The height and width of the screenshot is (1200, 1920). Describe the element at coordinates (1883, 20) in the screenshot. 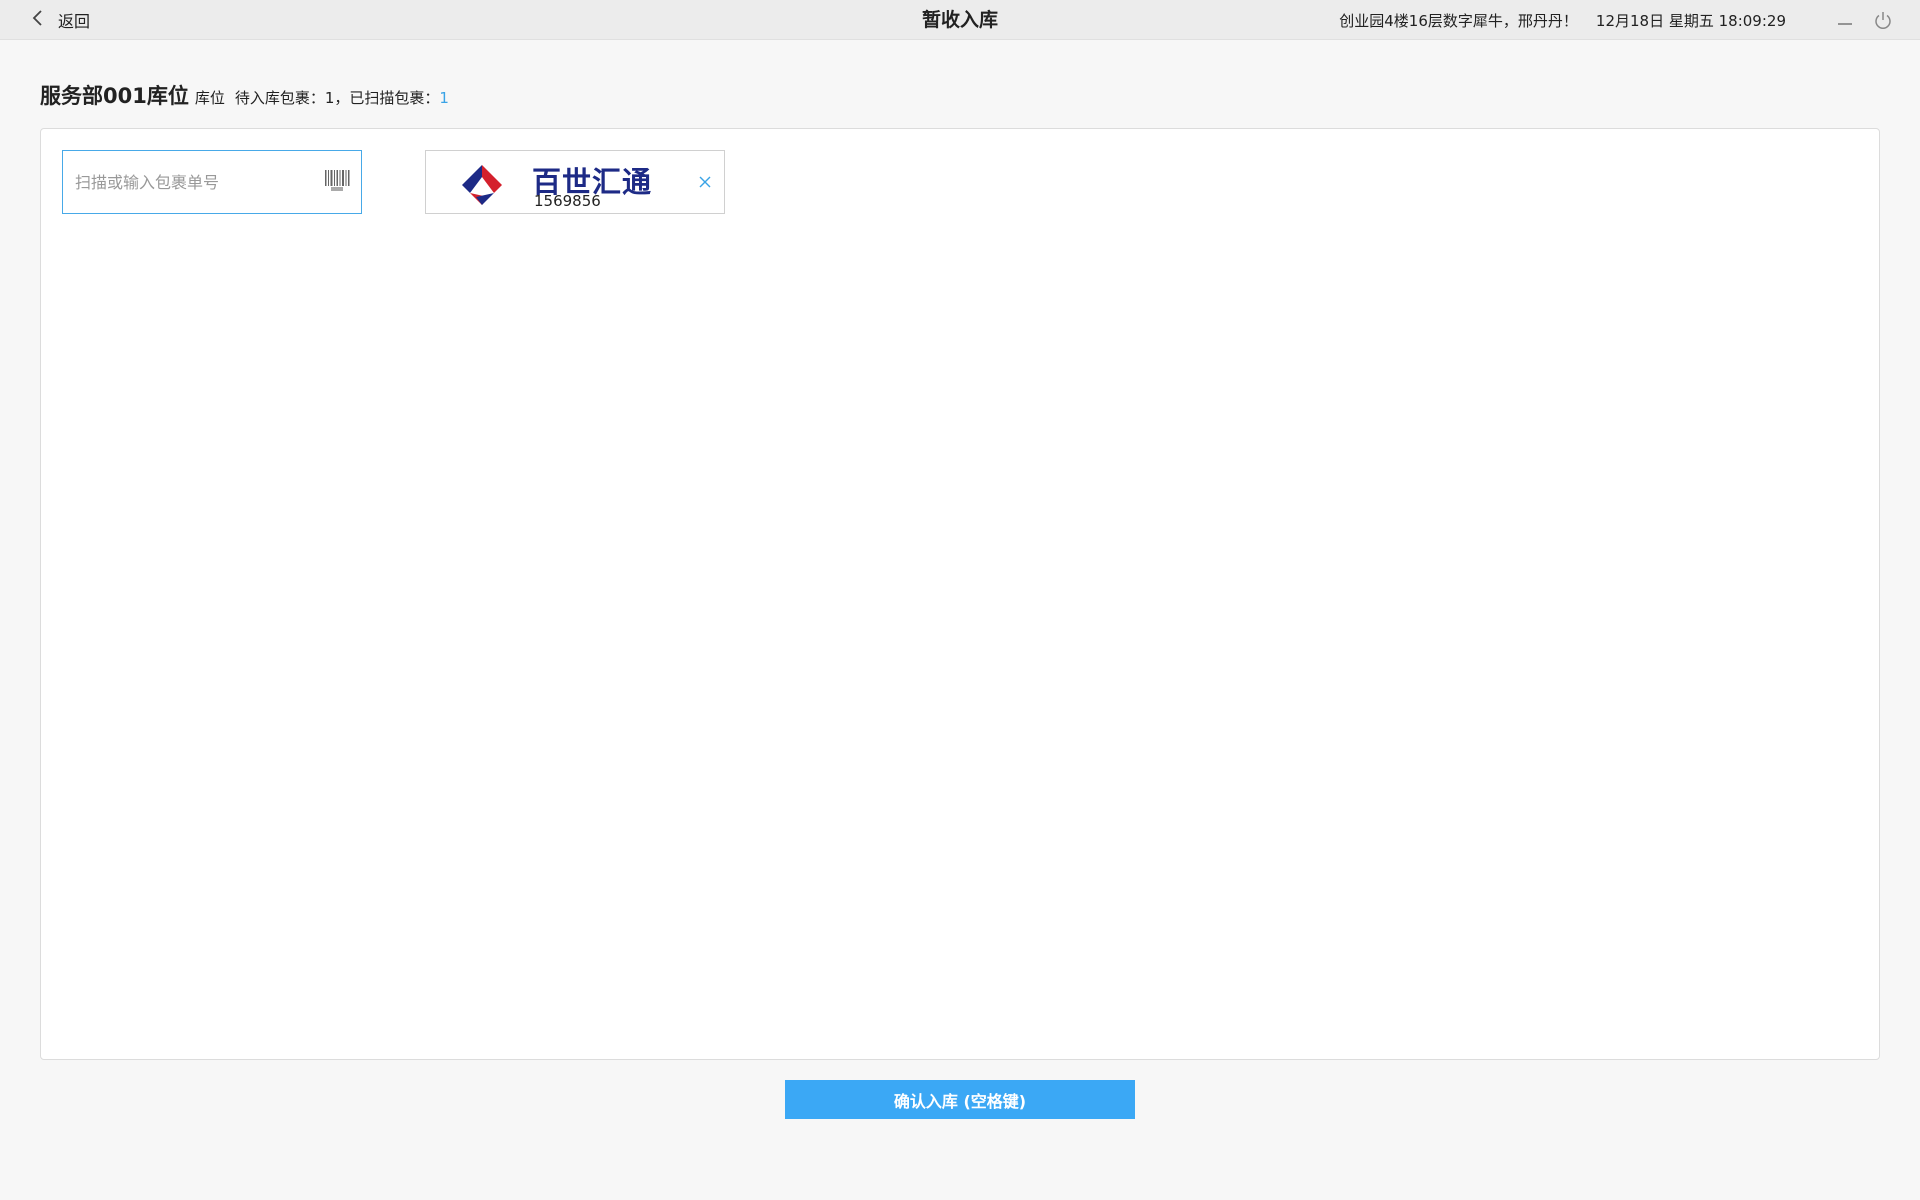

I see `power-icon` at that location.